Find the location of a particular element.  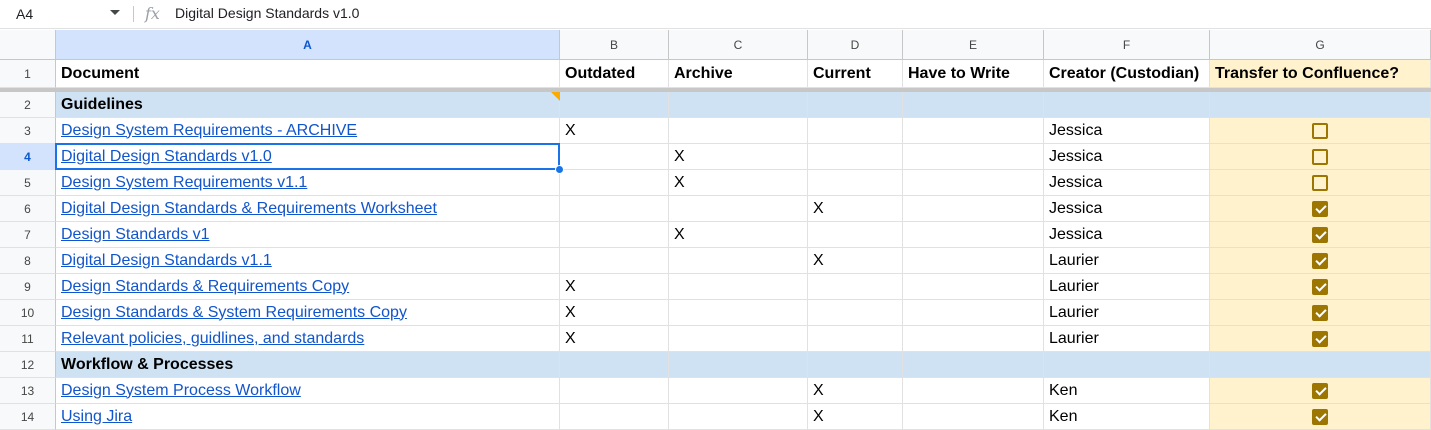

header-cell-archive: Archive is located at coordinates (738, 74).